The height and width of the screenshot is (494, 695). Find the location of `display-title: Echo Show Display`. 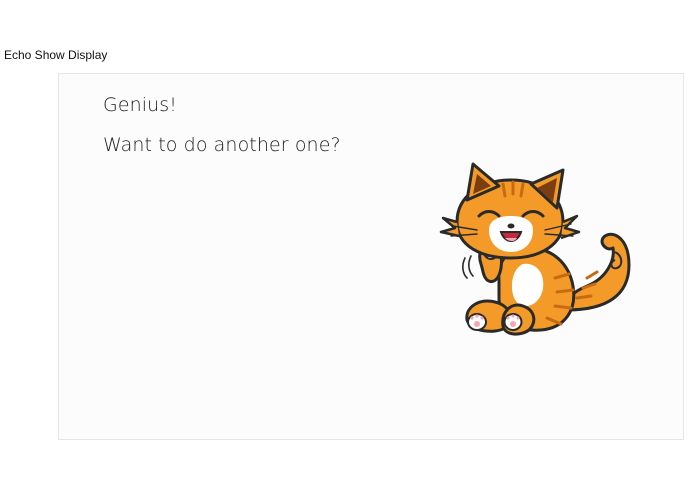

display-title: Echo Show Display is located at coordinates (56, 55).